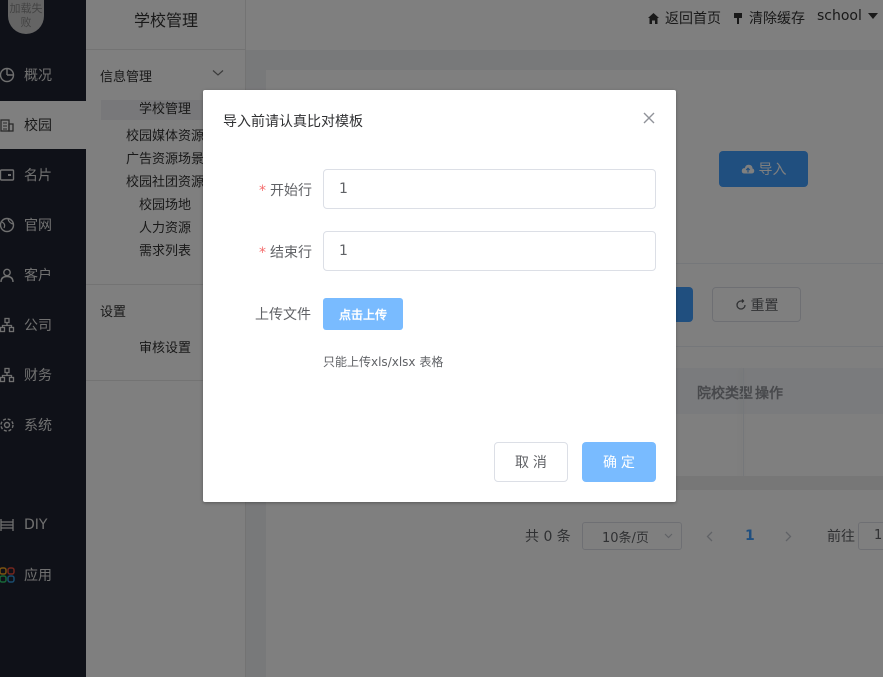 This screenshot has height=677, width=883. Describe the element at coordinates (649, 118) in the screenshot. I see `close-icon` at that location.